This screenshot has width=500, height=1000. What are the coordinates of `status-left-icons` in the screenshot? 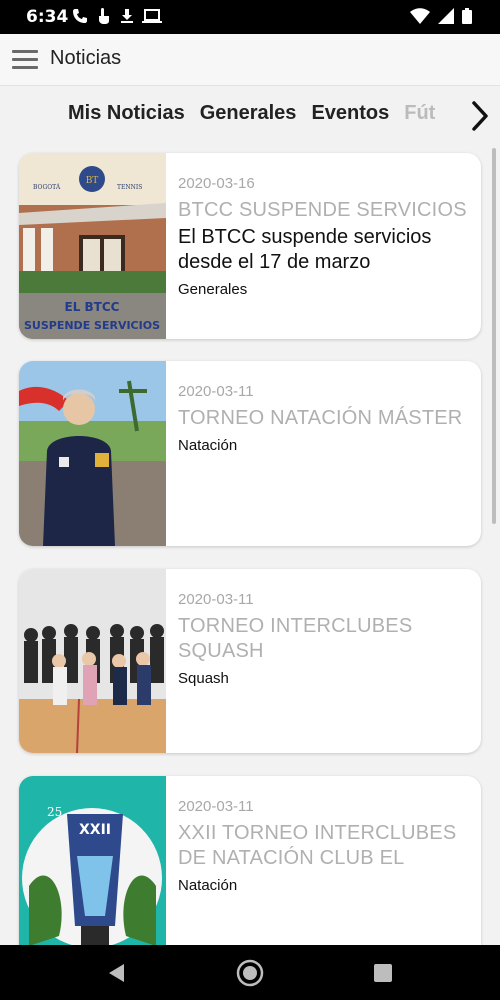 It's located at (117, 16).